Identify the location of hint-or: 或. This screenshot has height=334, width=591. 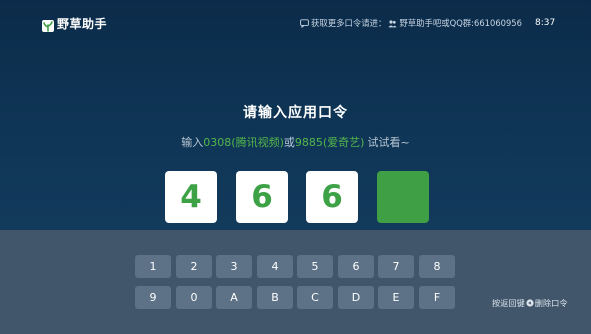
(289, 142).